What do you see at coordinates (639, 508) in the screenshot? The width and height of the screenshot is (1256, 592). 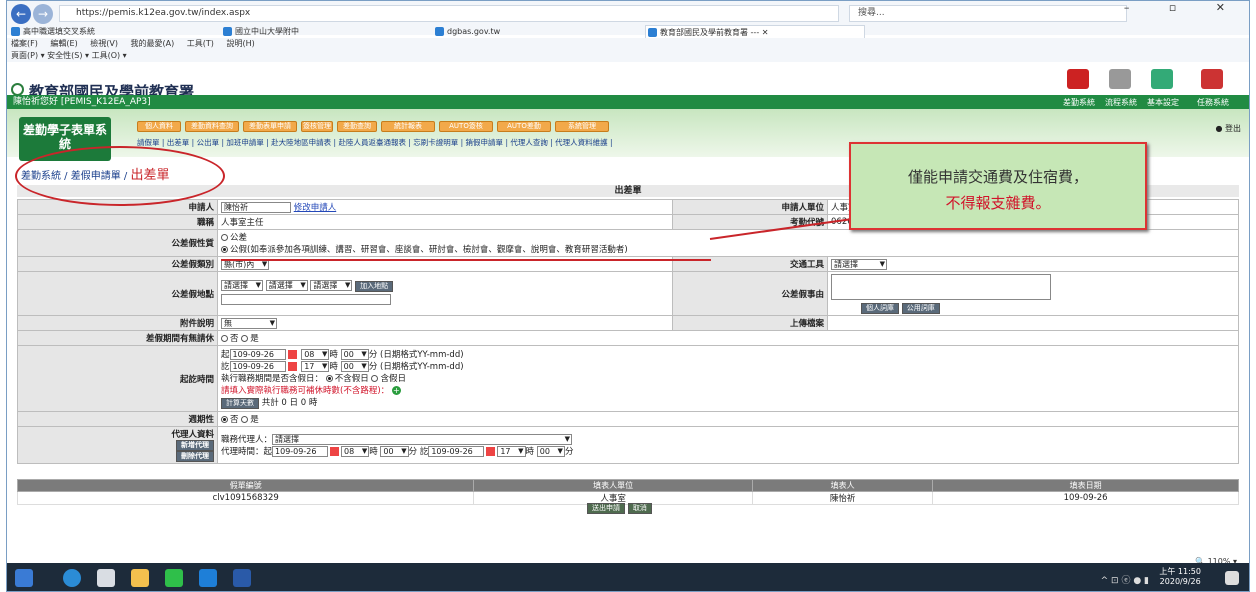 I see `cancel-button: 取消` at bounding box center [639, 508].